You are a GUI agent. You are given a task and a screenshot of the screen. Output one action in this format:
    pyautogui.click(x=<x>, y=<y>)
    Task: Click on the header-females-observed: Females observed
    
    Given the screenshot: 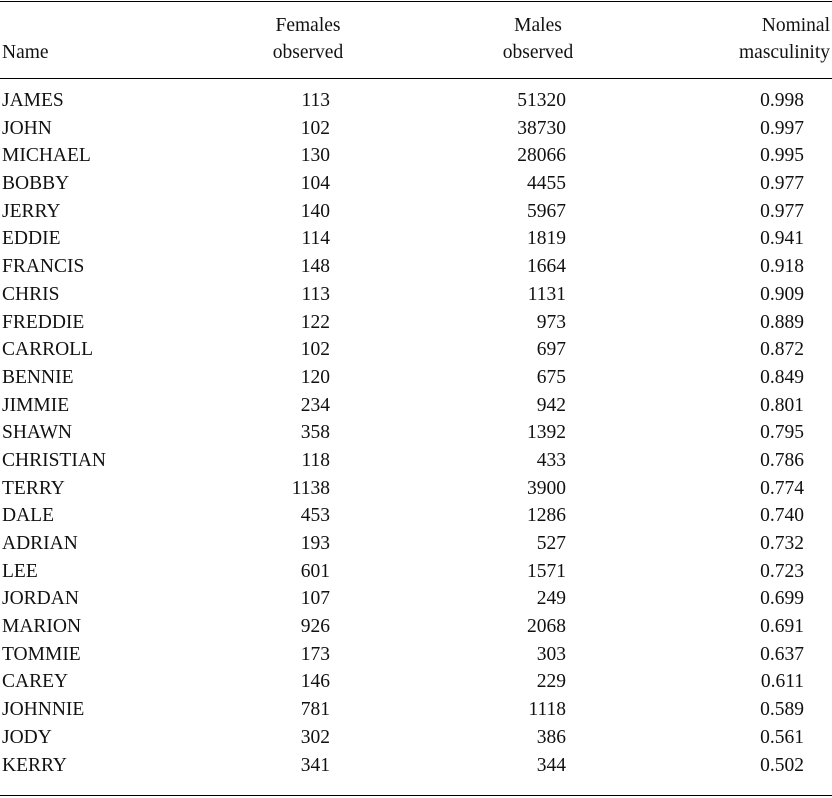 What is the action you would take?
    pyautogui.click(x=308, y=39)
    